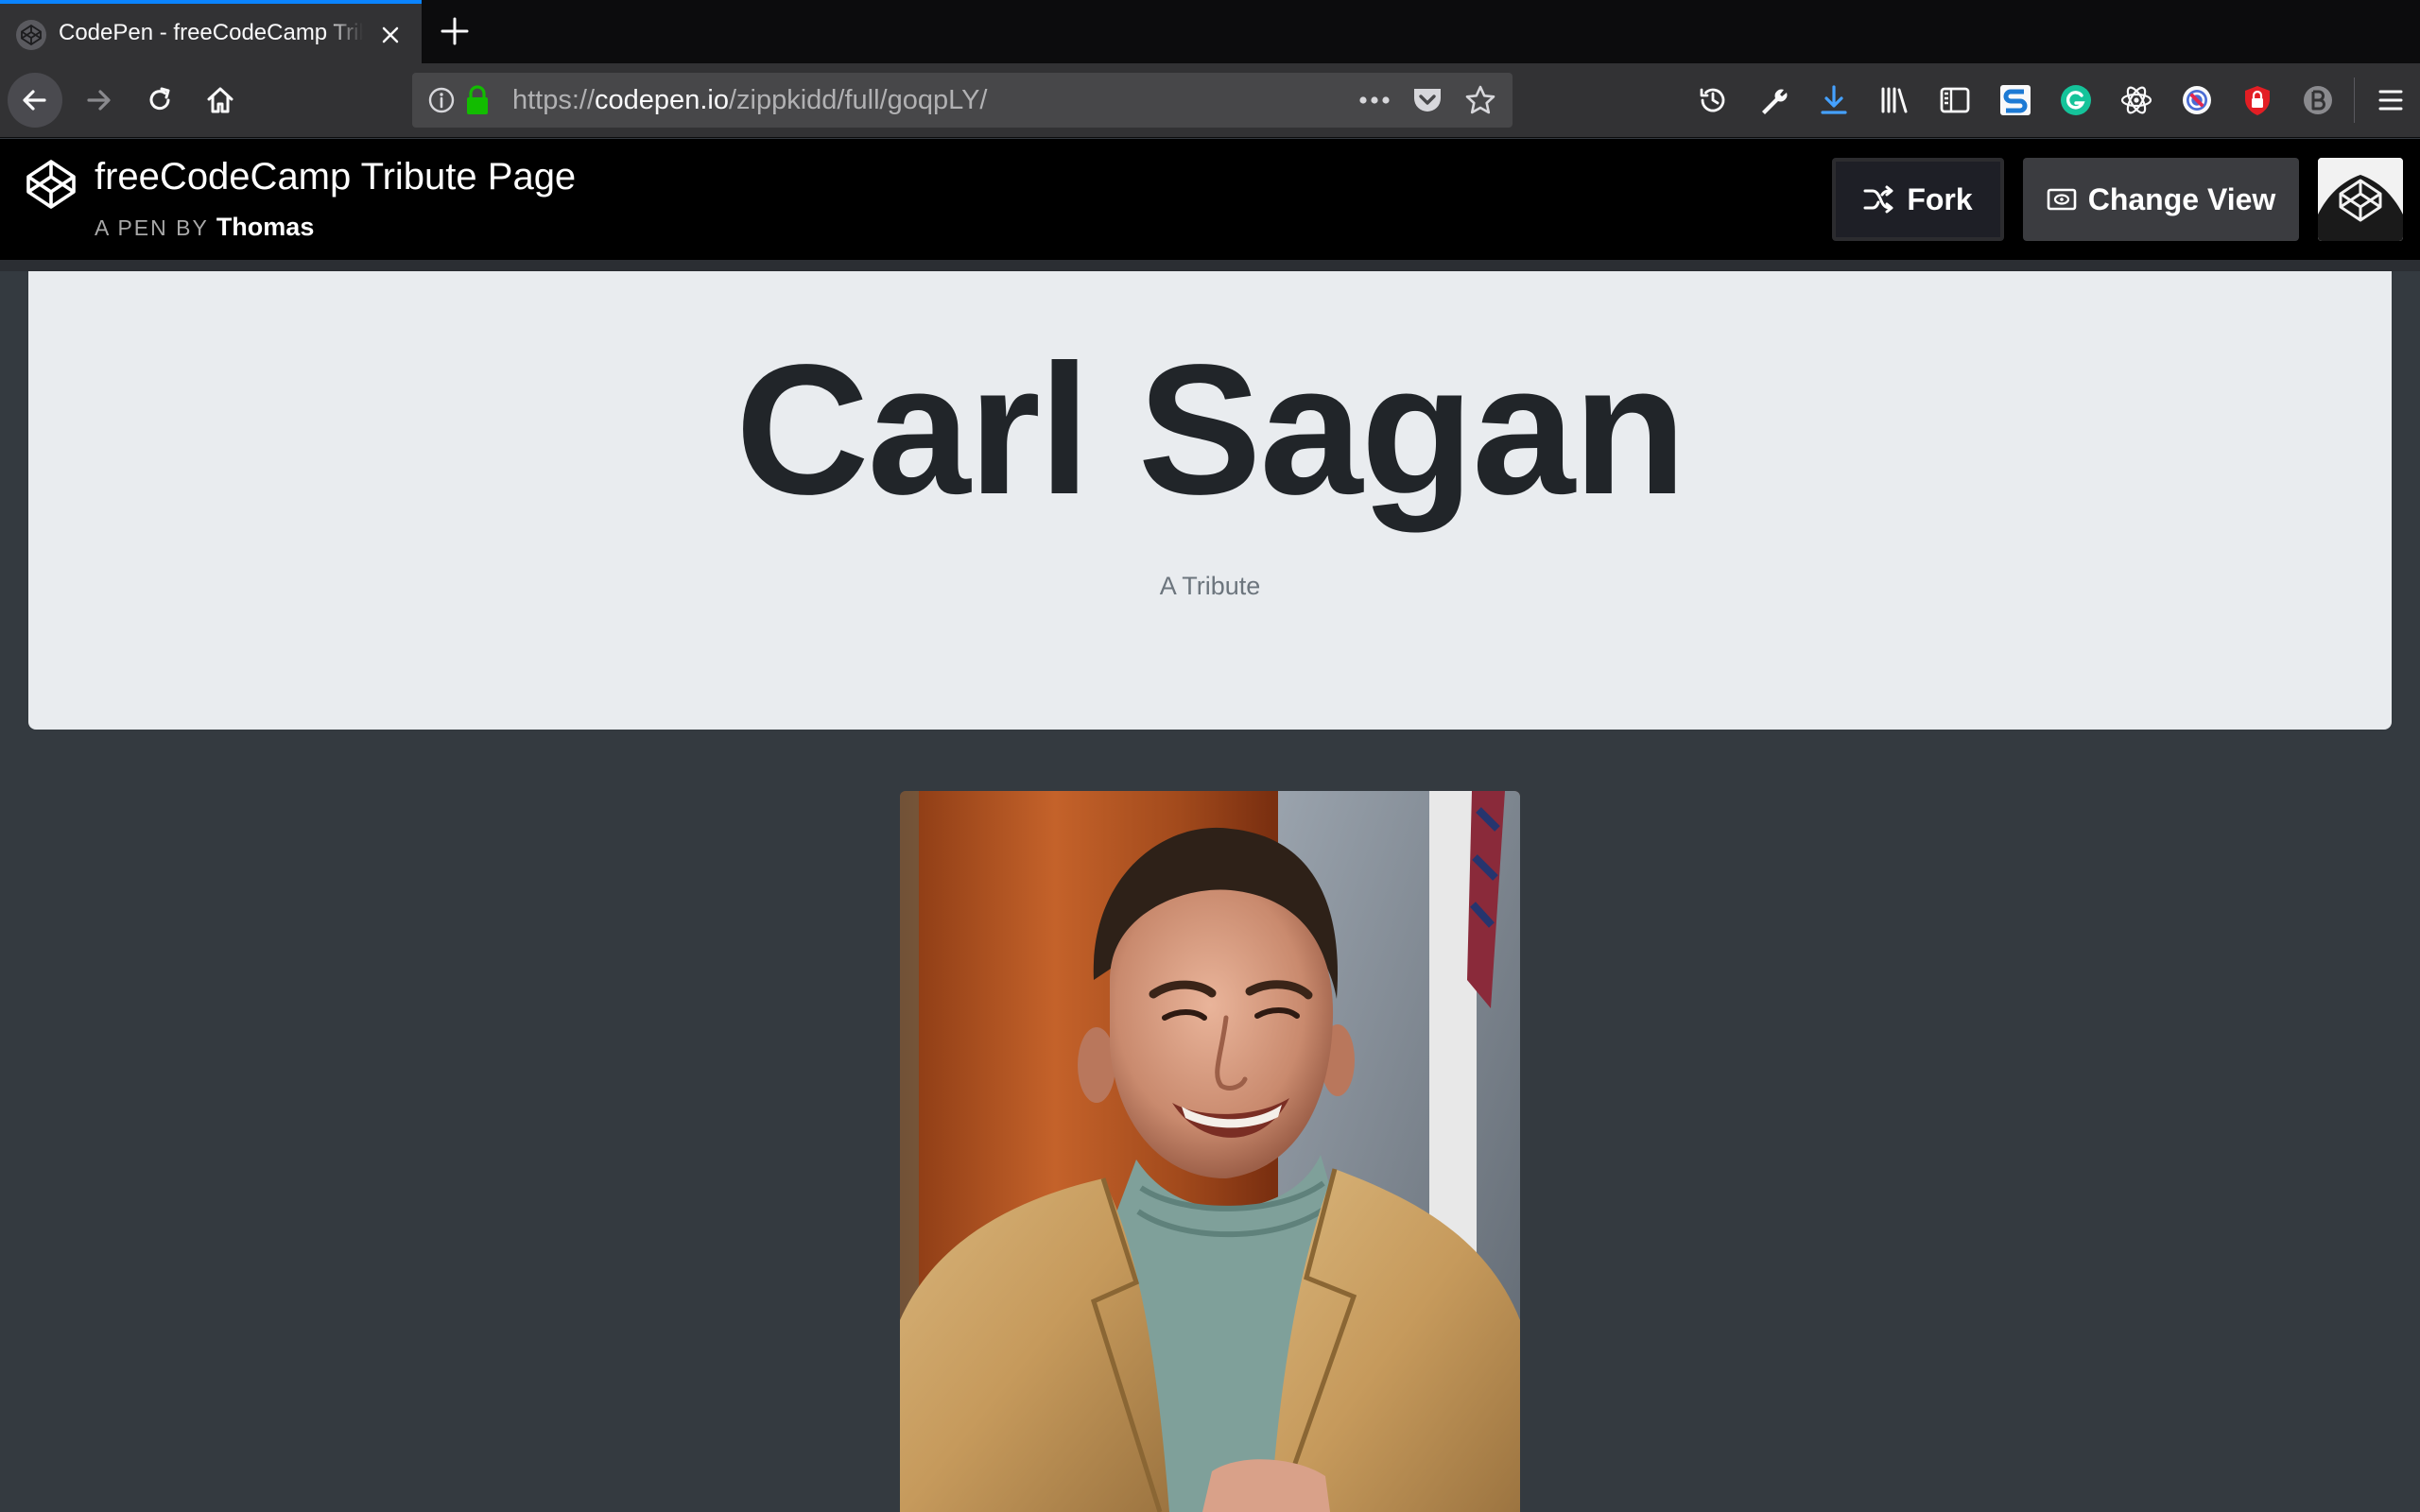 The image size is (2420, 1512). Describe the element at coordinates (2062, 199) in the screenshot. I see `view-icon` at that location.